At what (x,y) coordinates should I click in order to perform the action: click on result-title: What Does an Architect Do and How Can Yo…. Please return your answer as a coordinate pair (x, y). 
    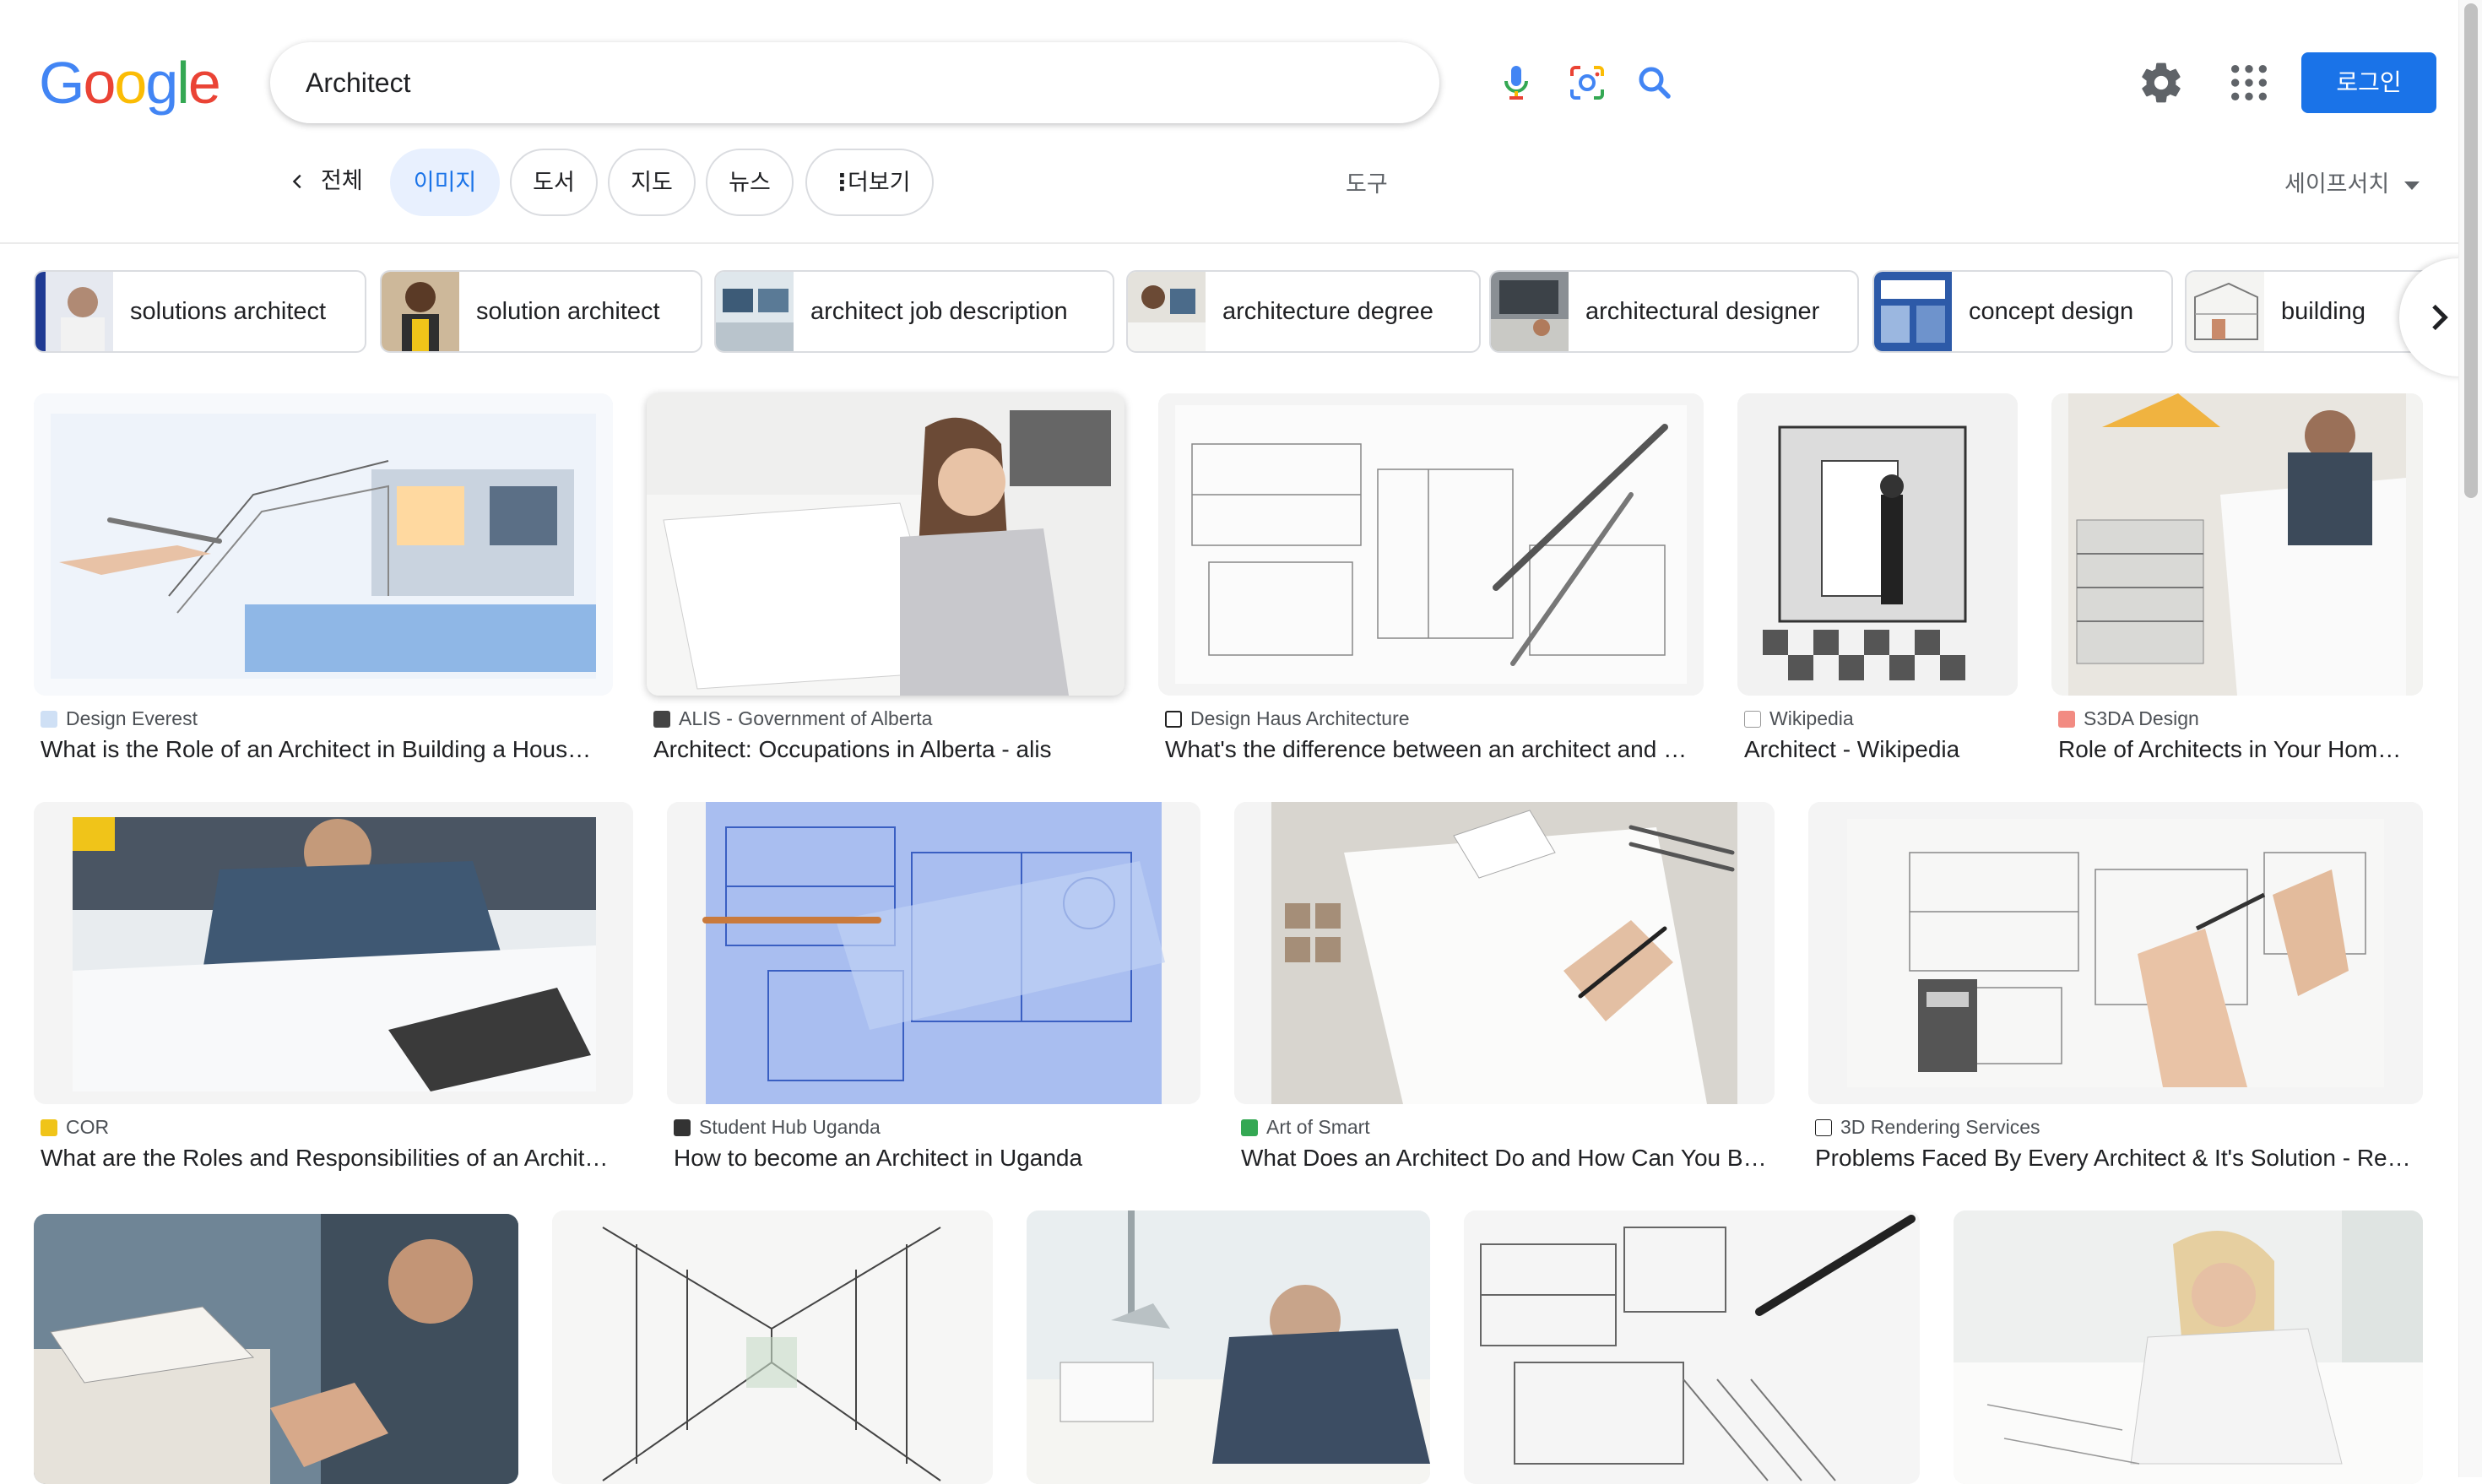
    Looking at the image, I should click on (1508, 1158).